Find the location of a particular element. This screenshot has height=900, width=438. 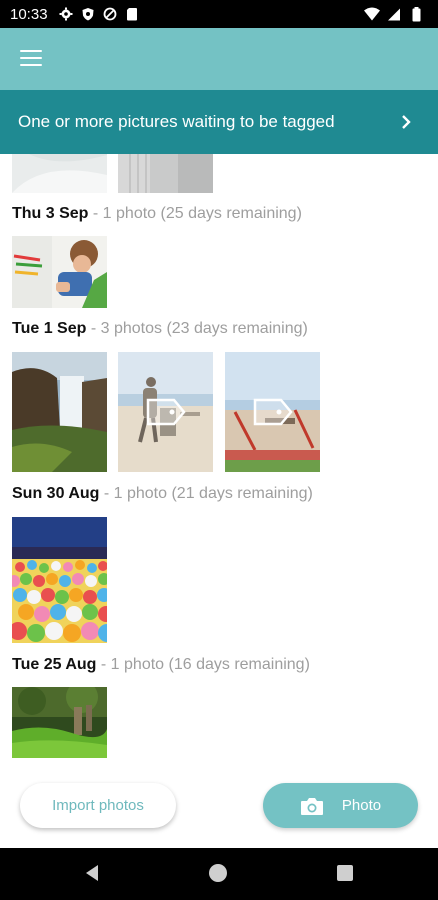

day-header: Sun 30 Aug - 1 photo (21 days remaining) is located at coordinates (162, 494).